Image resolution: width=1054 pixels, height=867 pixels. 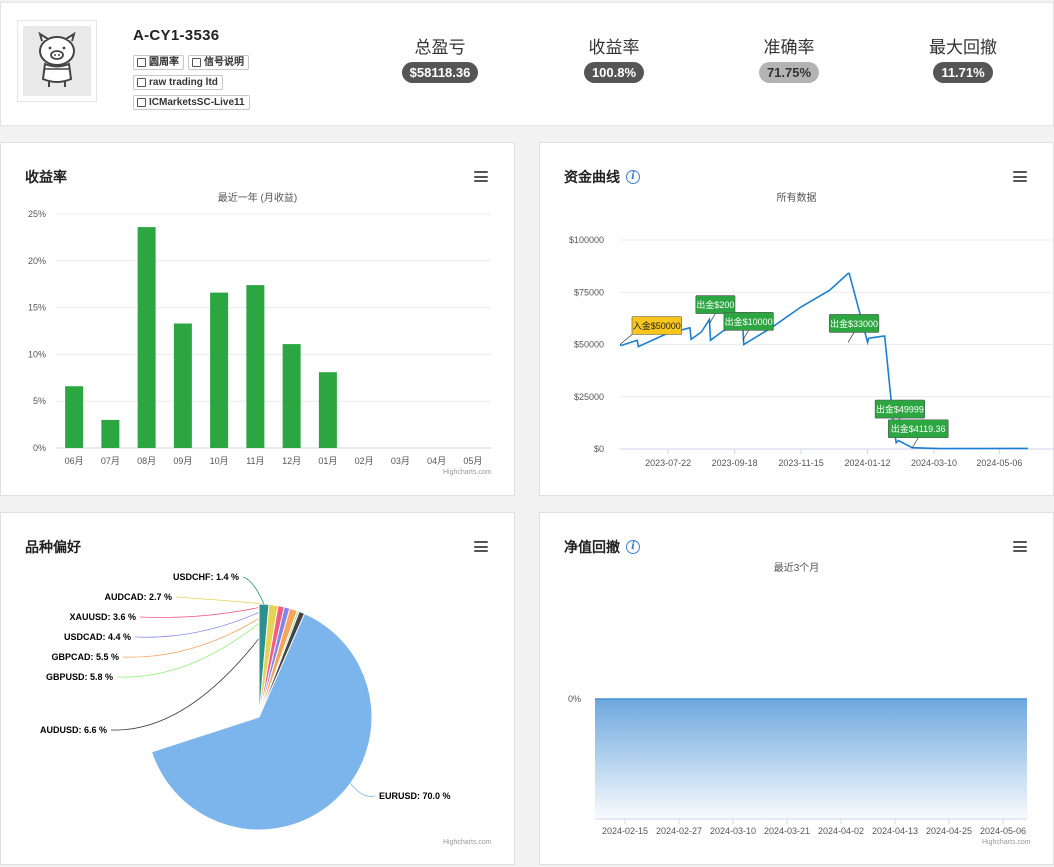 I want to click on stat-label: 最大回撤, so click(x=963, y=47).